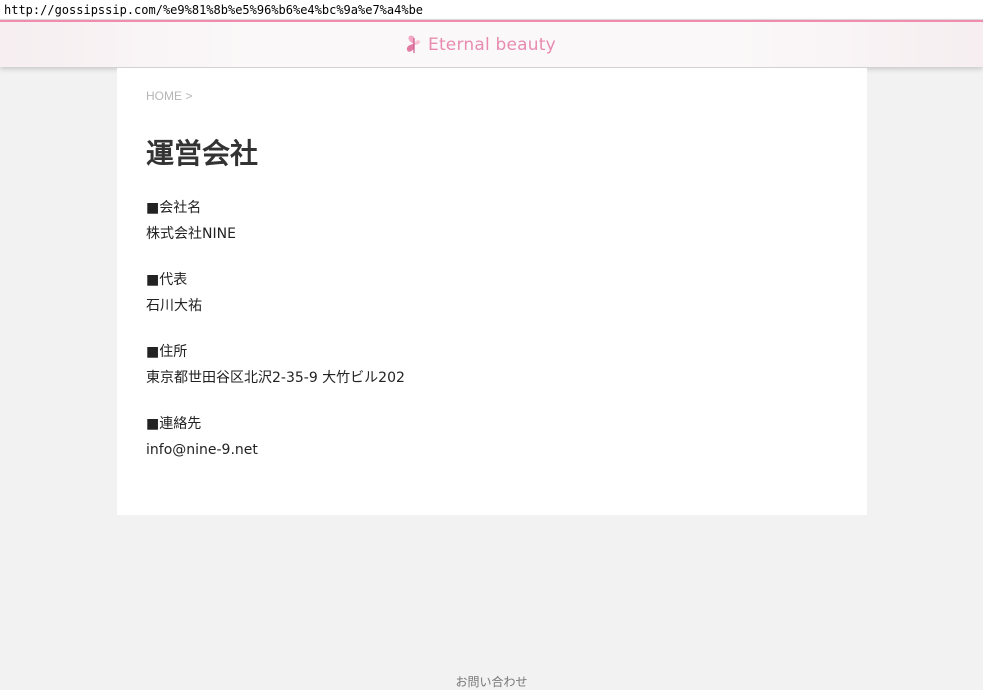 This screenshot has width=983, height=690. I want to click on section-label: ■住所, so click(167, 352).